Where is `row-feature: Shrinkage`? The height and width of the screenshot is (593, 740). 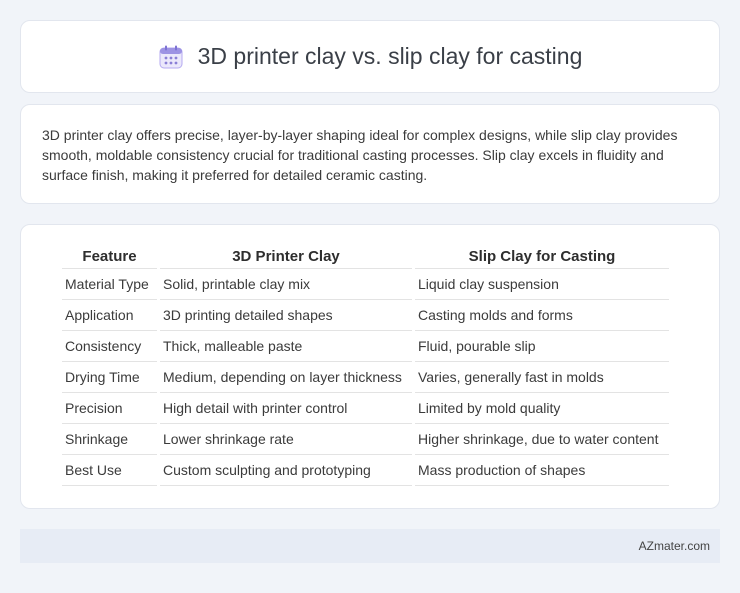 row-feature: Shrinkage is located at coordinates (109, 439).